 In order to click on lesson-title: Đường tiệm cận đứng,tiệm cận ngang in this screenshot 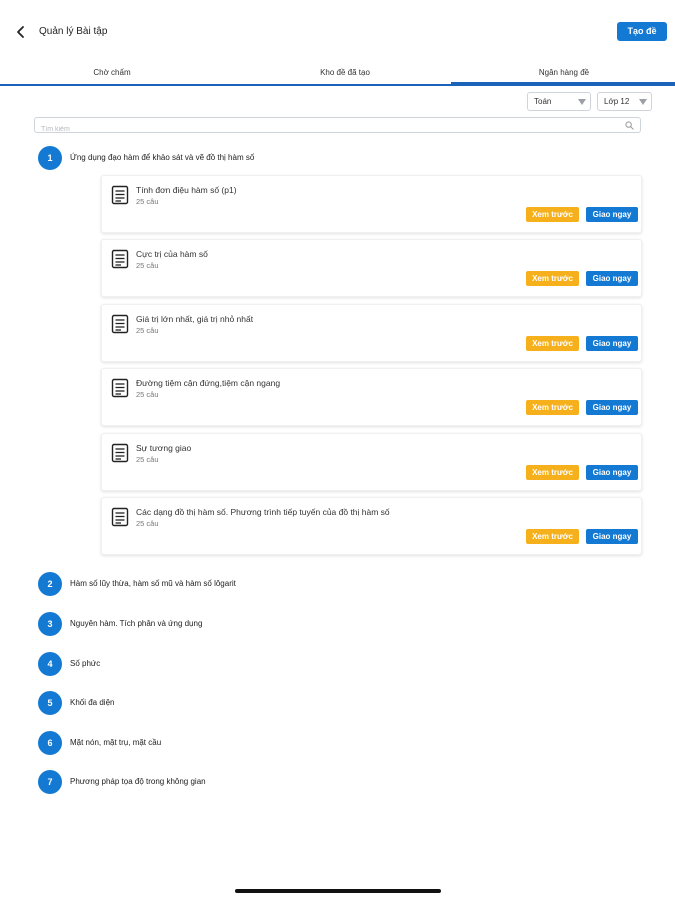, I will do `click(208, 383)`.